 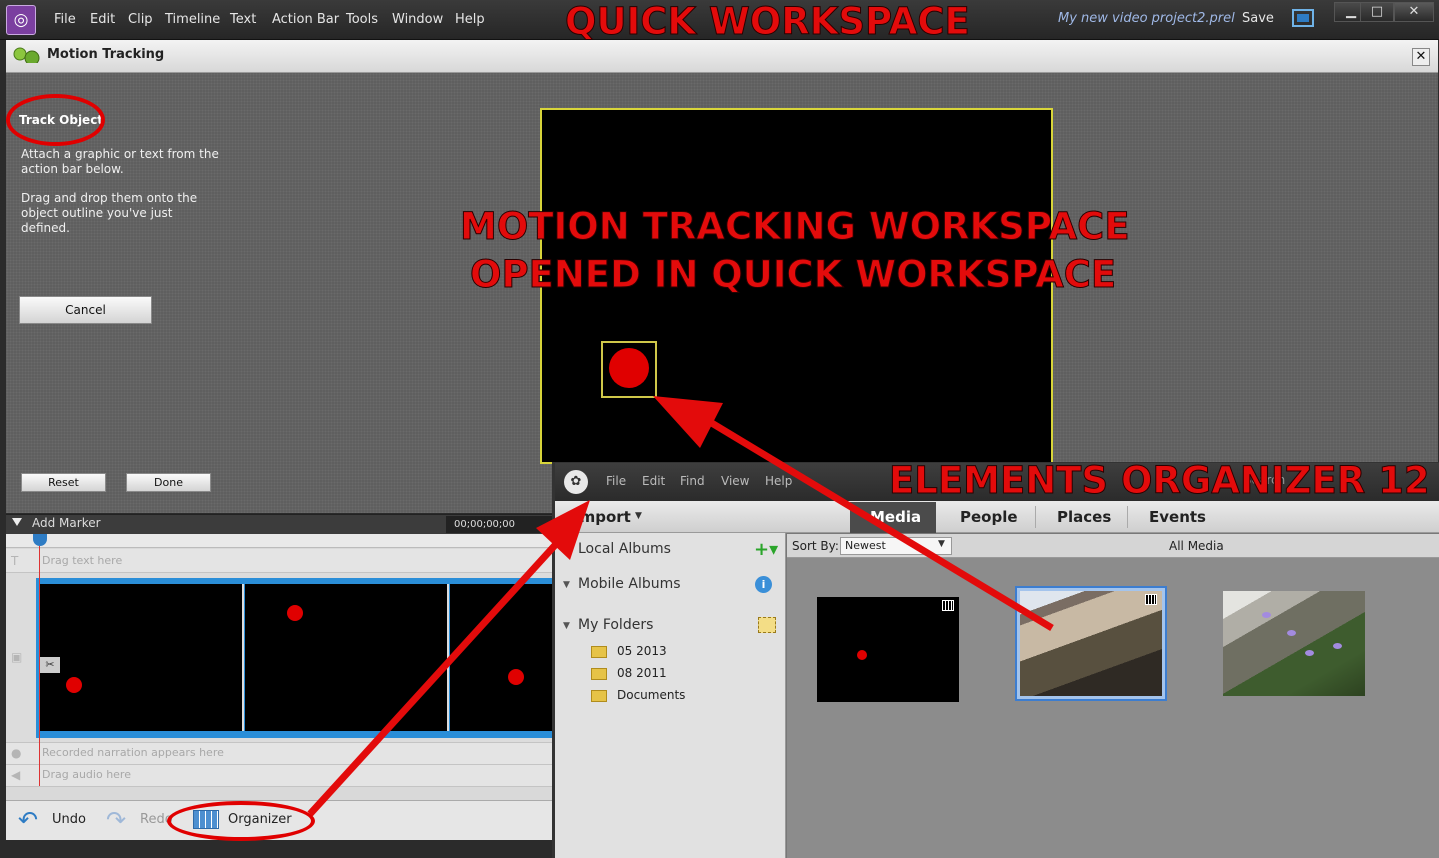 What do you see at coordinates (735, 481) in the screenshot?
I see `organizer-menu-view: View` at bounding box center [735, 481].